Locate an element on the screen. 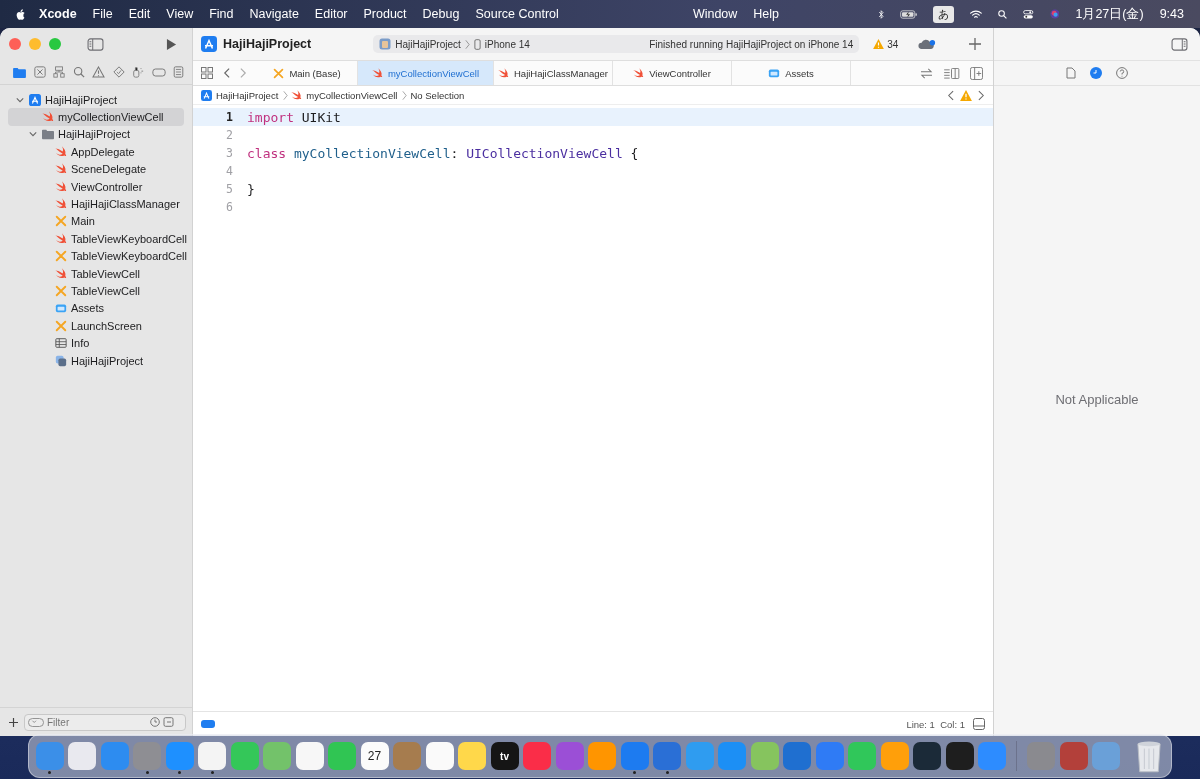  sidebar-toggle-icon is located at coordinates (95, 44).